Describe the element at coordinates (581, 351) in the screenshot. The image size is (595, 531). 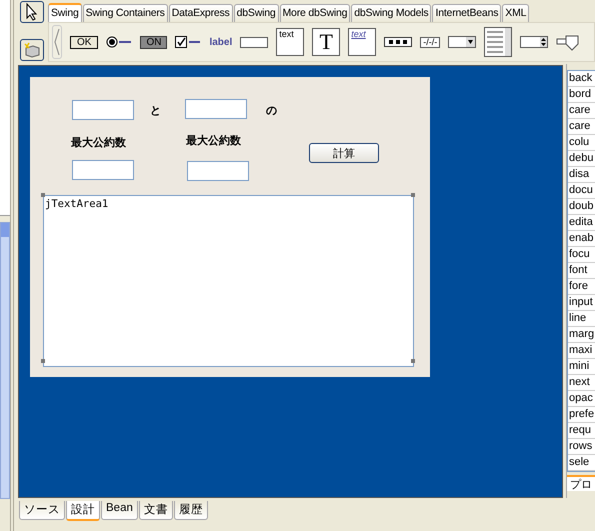
I see `property-name: maxi` at that location.